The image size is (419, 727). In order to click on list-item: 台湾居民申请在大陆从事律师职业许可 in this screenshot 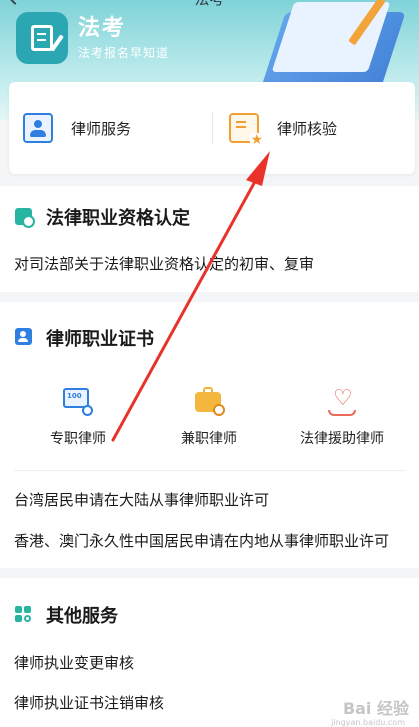, I will do `click(212, 499)`.